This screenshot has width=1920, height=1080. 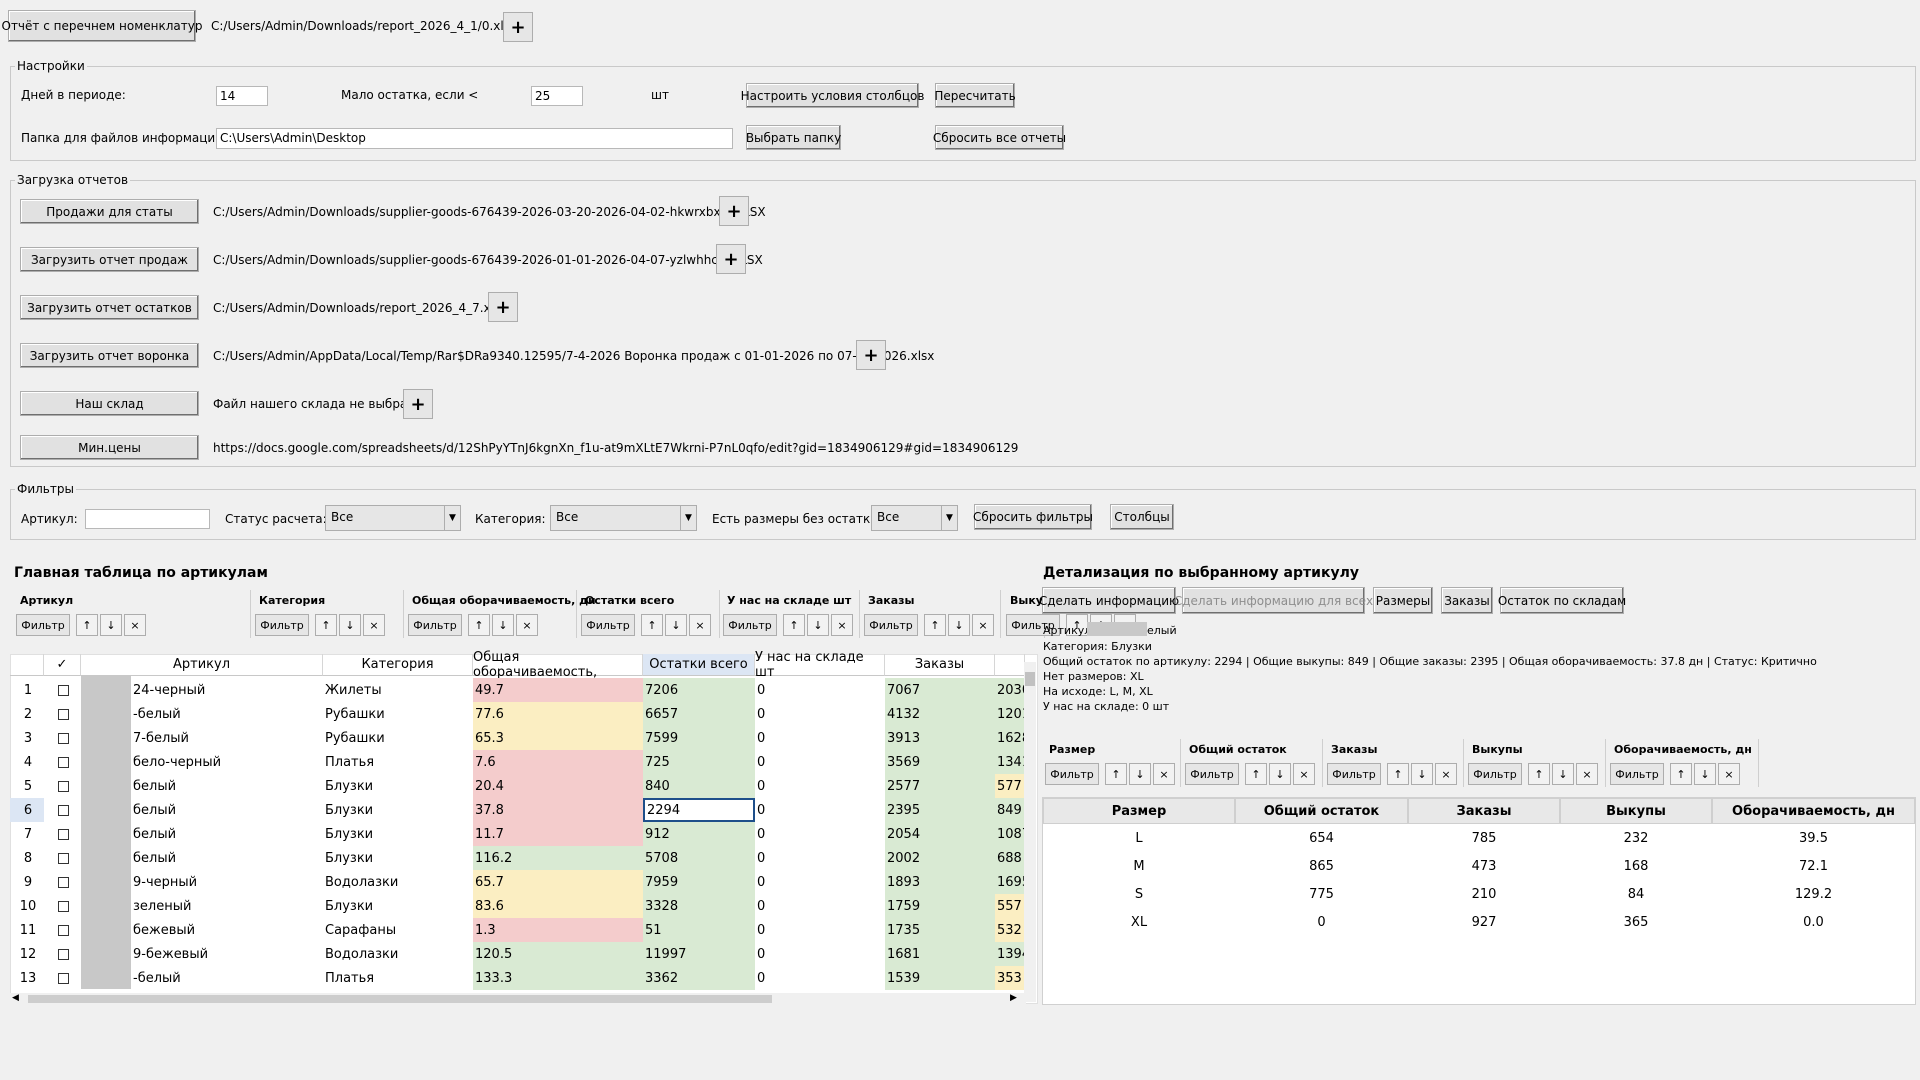 I want to click on category-cell: Блузки, so click(x=398, y=834).